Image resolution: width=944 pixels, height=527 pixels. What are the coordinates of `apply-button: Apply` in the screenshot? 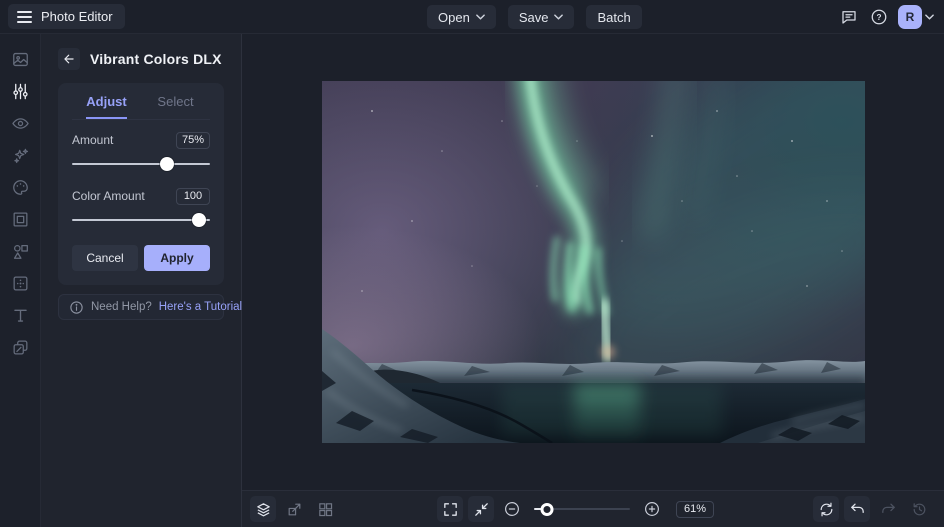 It's located at (177, 258).